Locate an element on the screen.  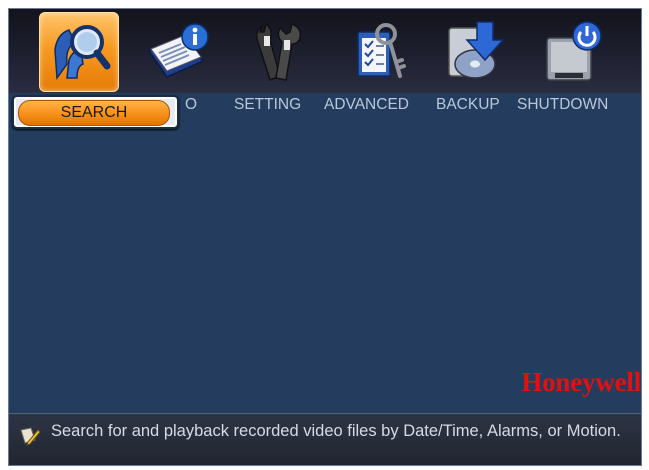
backup-label: BACKUP is located at coordinates (468, 105).